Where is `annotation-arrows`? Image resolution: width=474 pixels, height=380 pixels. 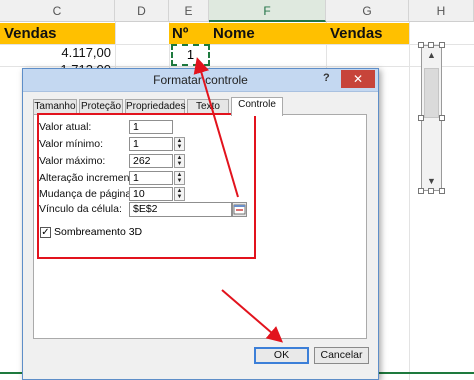
annotation-arrows is located at coordinates (238, 200).